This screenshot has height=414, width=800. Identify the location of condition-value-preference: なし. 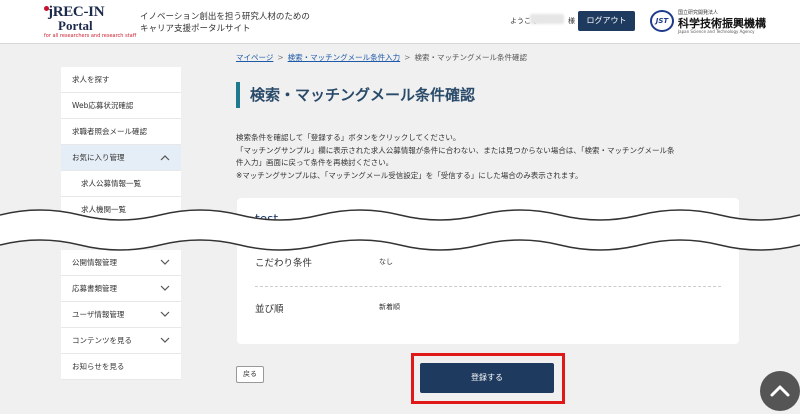
(386, 262).